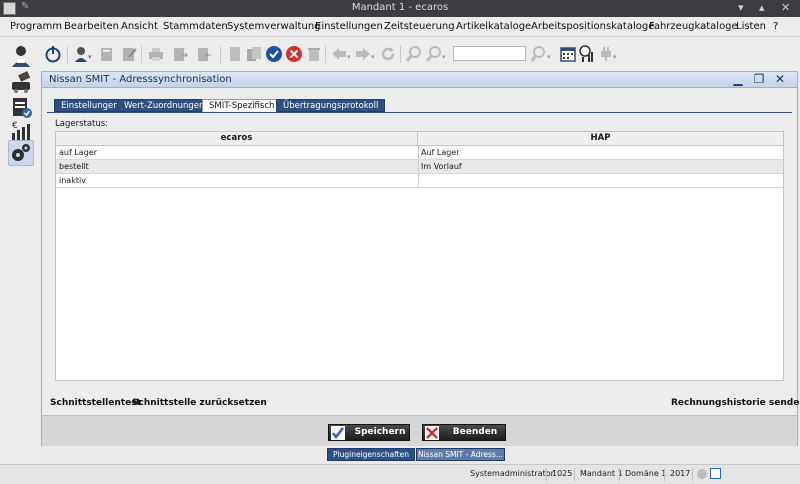 The image size is (800, 484). Describe the element at coordinates (340, 54) in the screenshot. I see `back-arrow-icon: ▾` at that location.